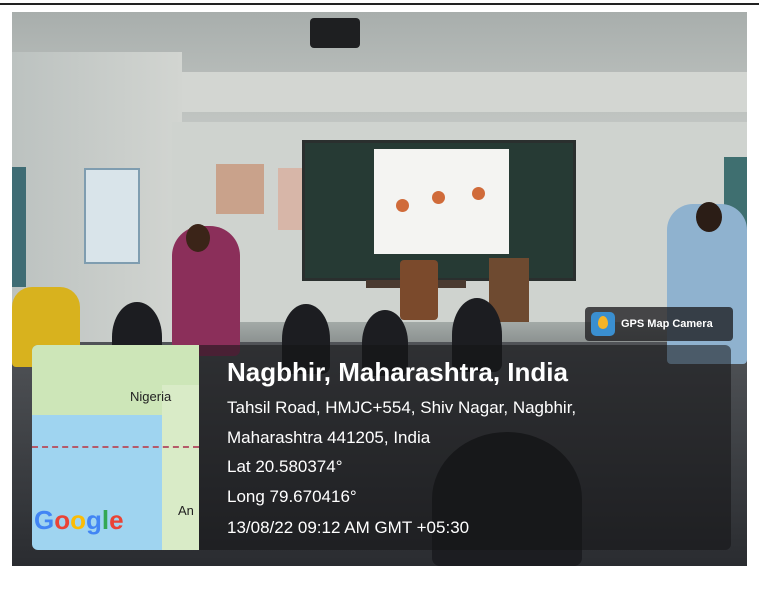 Image resolution: width=759 pixels, height=599 pixels. What do you see at coordinates (240, 189) in the screenshot?
I see `wall-poster` at bounding box center [240, 189].